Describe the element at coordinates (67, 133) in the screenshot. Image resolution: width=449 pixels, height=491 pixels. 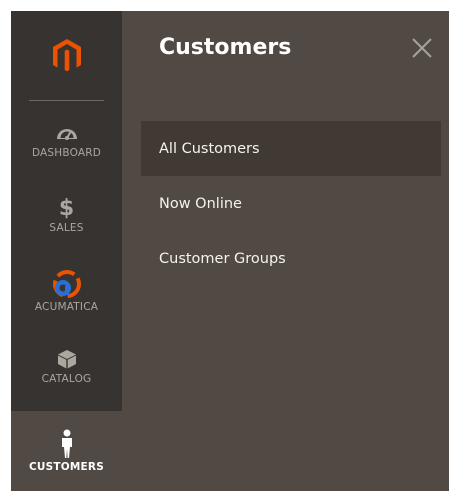
I see `dashboard-gauge-icon` at that location.